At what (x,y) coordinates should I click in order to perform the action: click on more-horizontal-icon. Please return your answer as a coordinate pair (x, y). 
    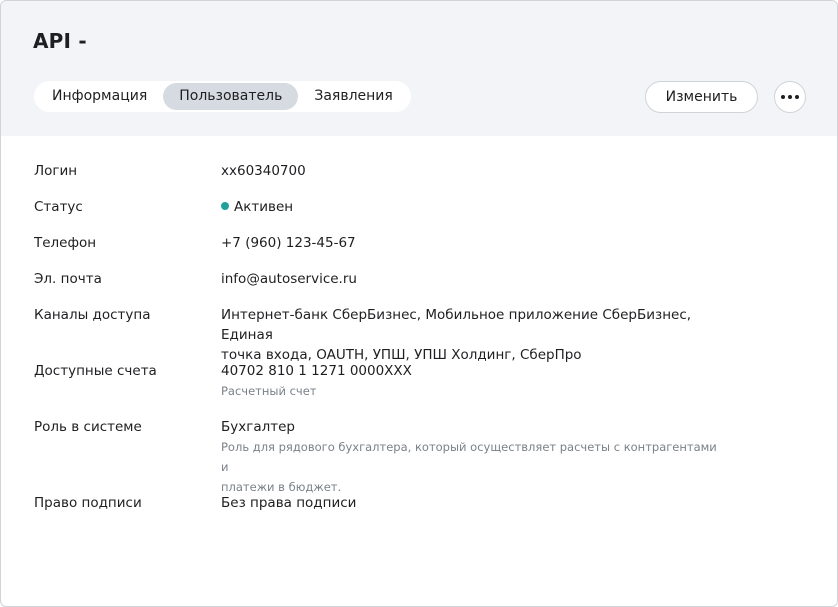
    Looking at the image, I should click on (790, 97).